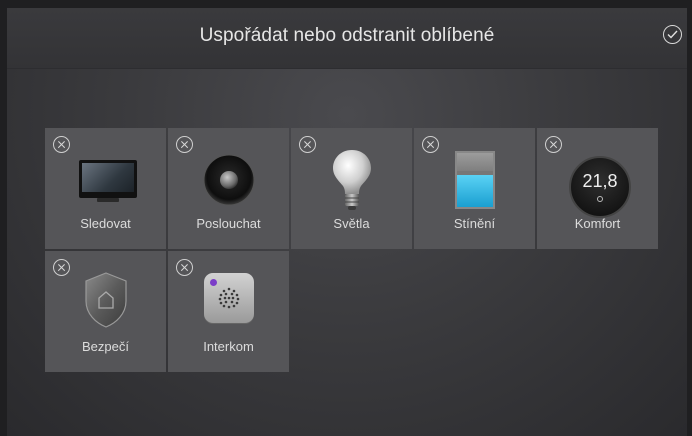 The height and width of the screenshot is (436, 692). I want to click on confirm-button, so click(672, 34).